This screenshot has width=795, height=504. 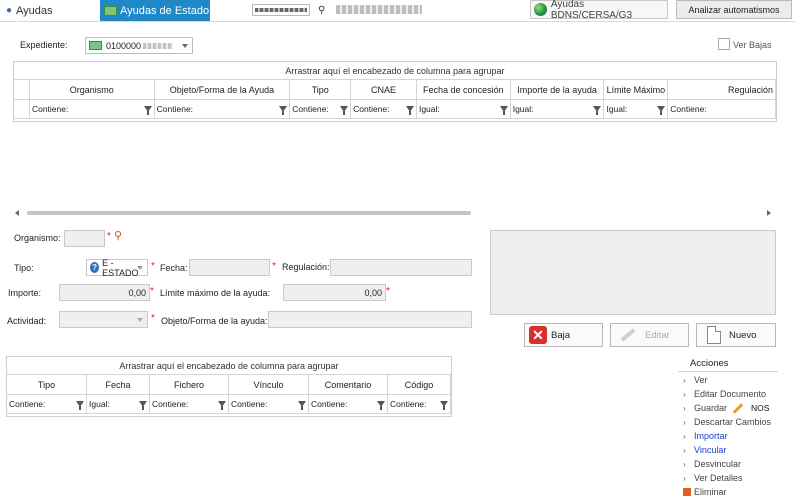 I want to click on ayudas-bdns-button: Ayudas BDNS/CERSA/G3, so click(x=599, y=10).